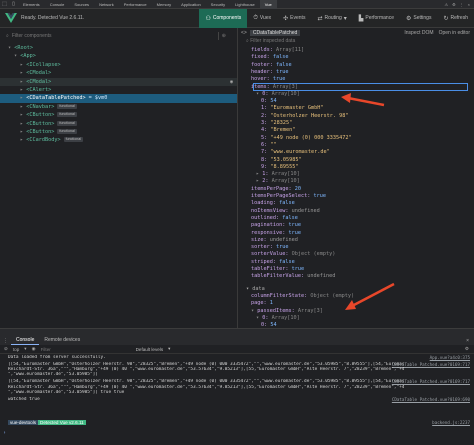  I want to click on log-source-link: backend.js:2237, so click(451, 422).